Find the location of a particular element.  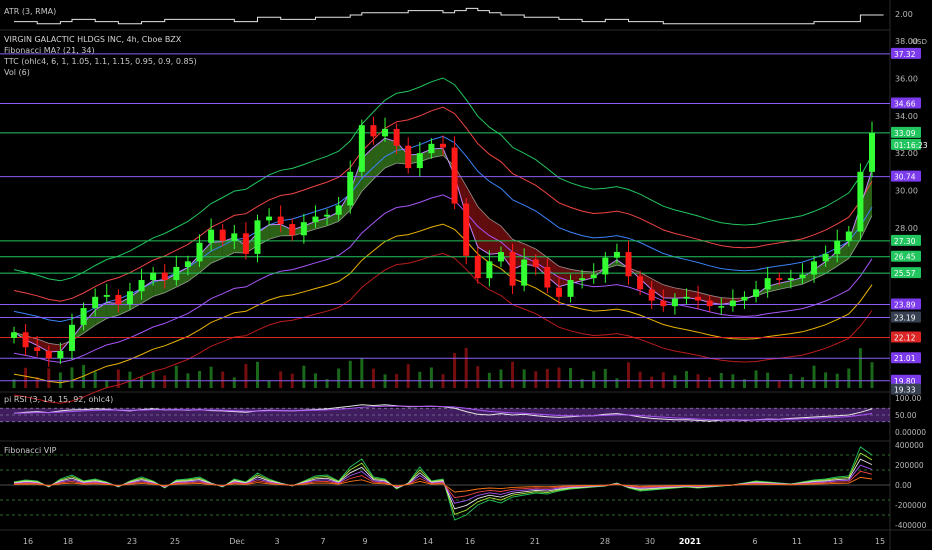

vip-axis-tick: 200000 is located at coordinates (909, 465).